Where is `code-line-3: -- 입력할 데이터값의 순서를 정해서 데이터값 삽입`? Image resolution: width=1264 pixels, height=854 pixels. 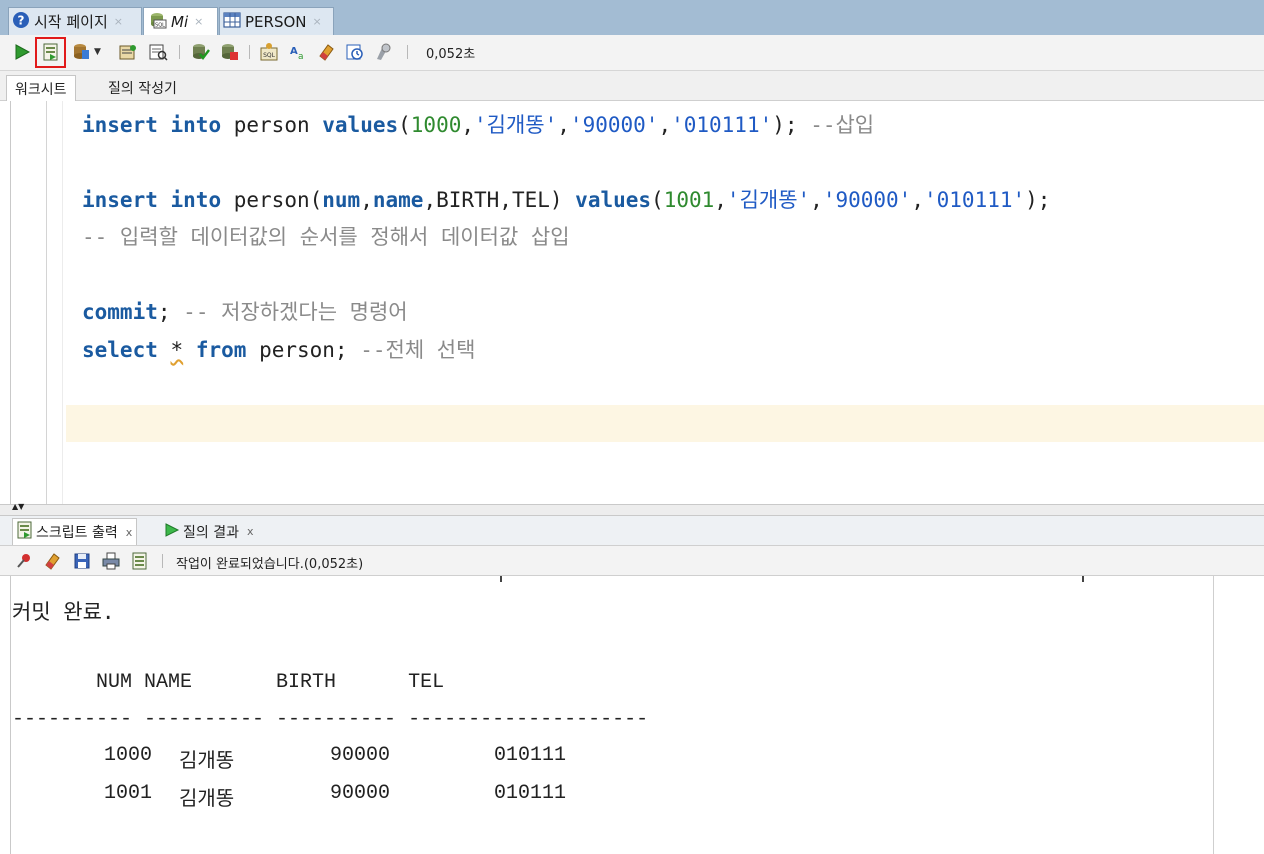 code-line-3: -- 입력할 데이터값의 순서를 정해서 데이터값 삽입 is located at coordinates (326, 237).